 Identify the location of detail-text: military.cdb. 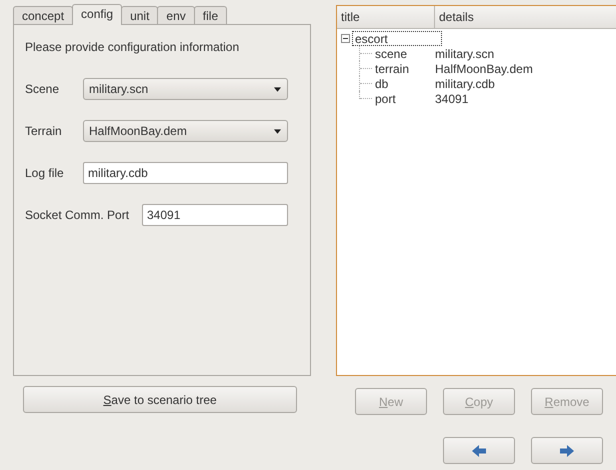
(465, 83).